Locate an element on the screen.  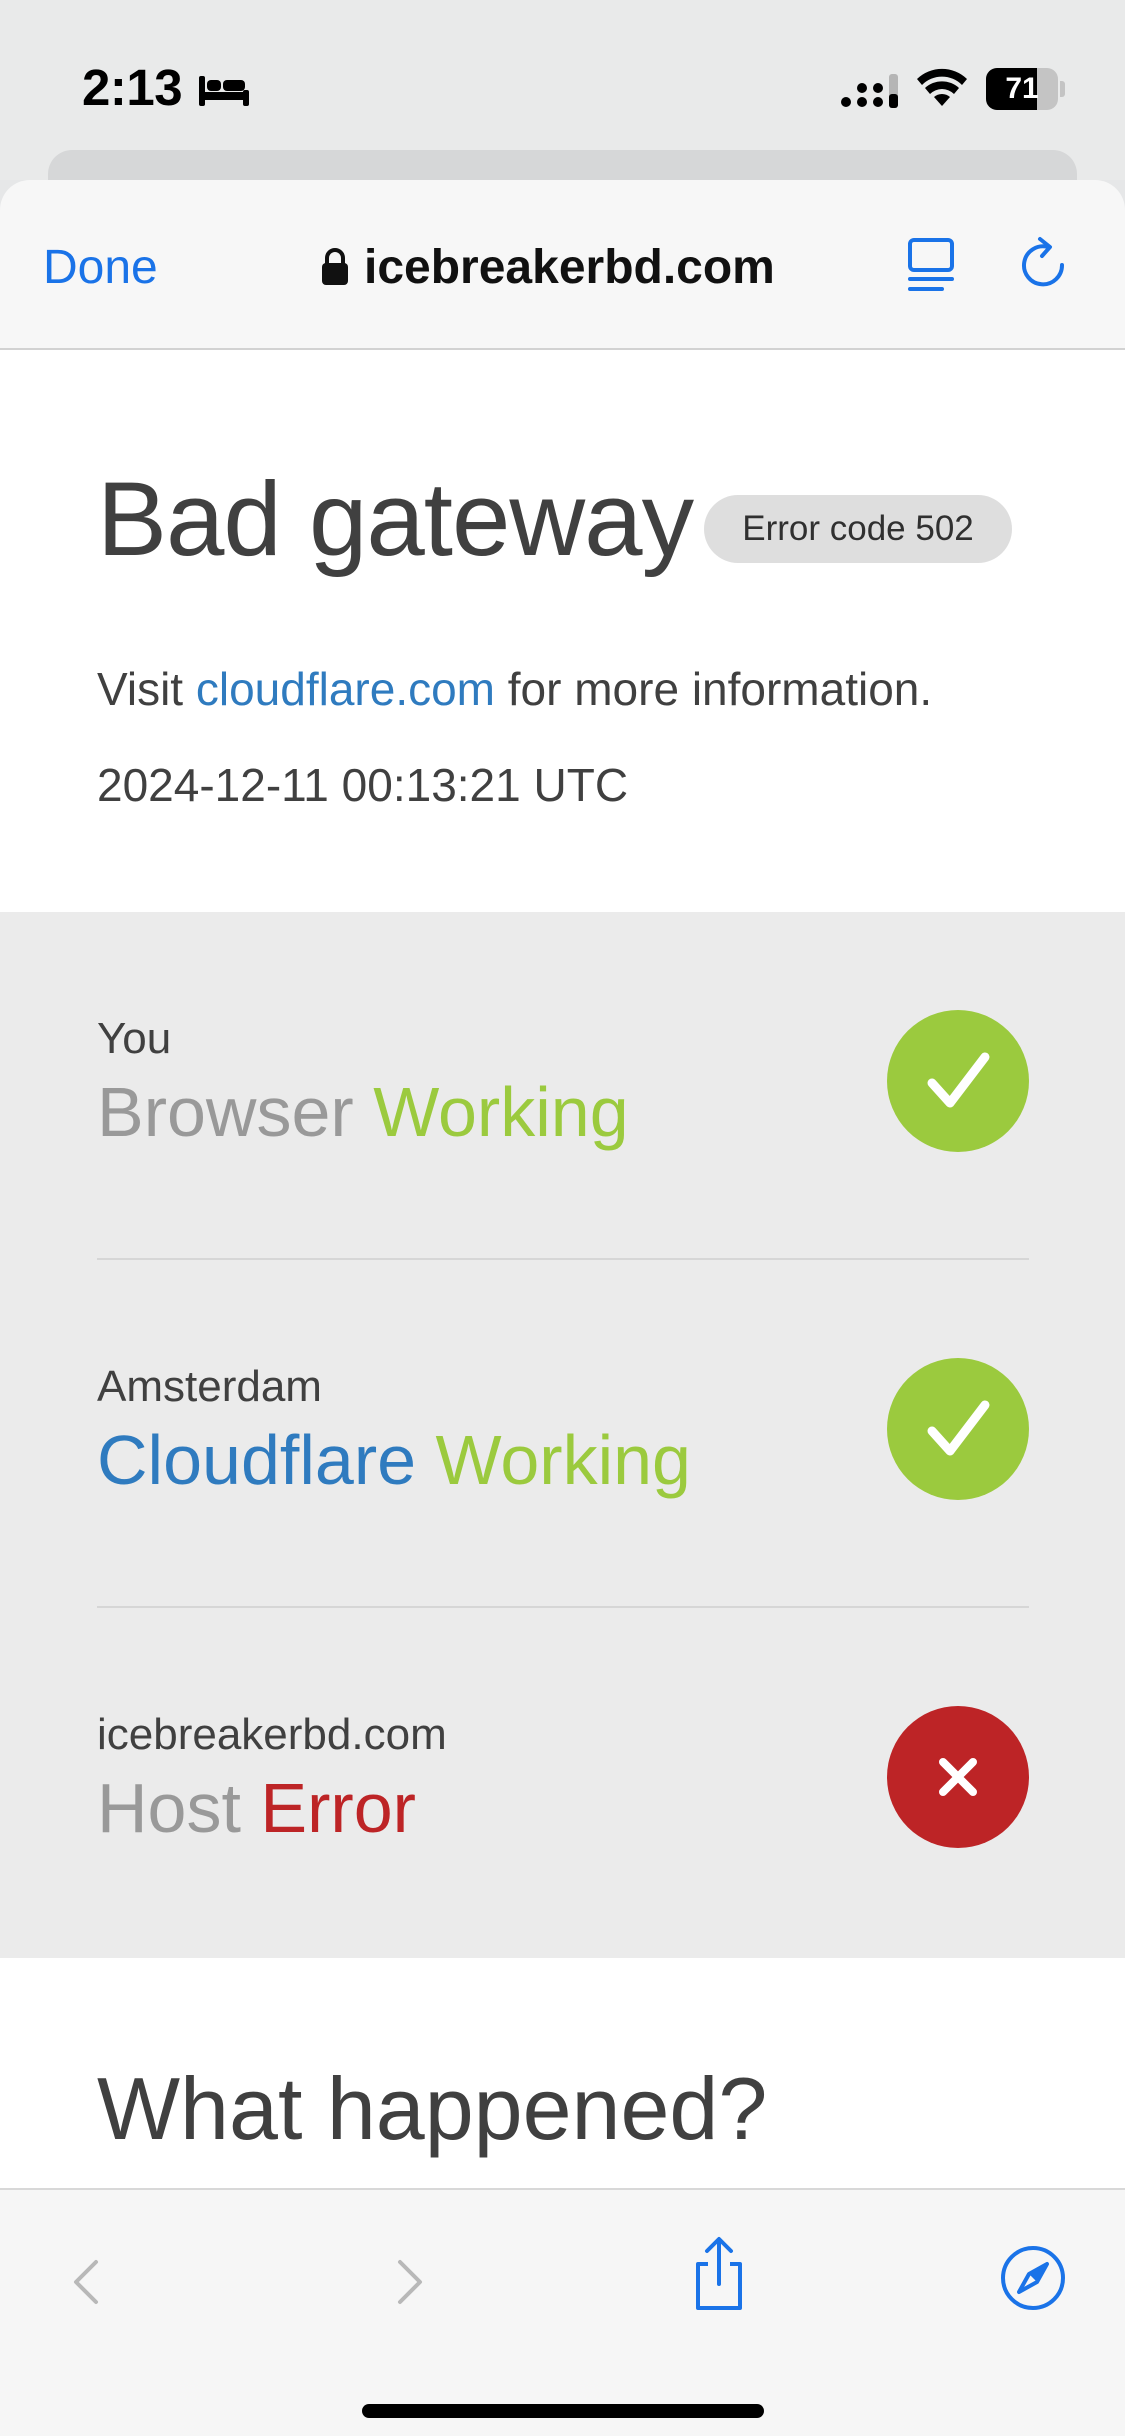
browser-top-bar: Done icebreakerbd.com is located at coordinates (562, 265).